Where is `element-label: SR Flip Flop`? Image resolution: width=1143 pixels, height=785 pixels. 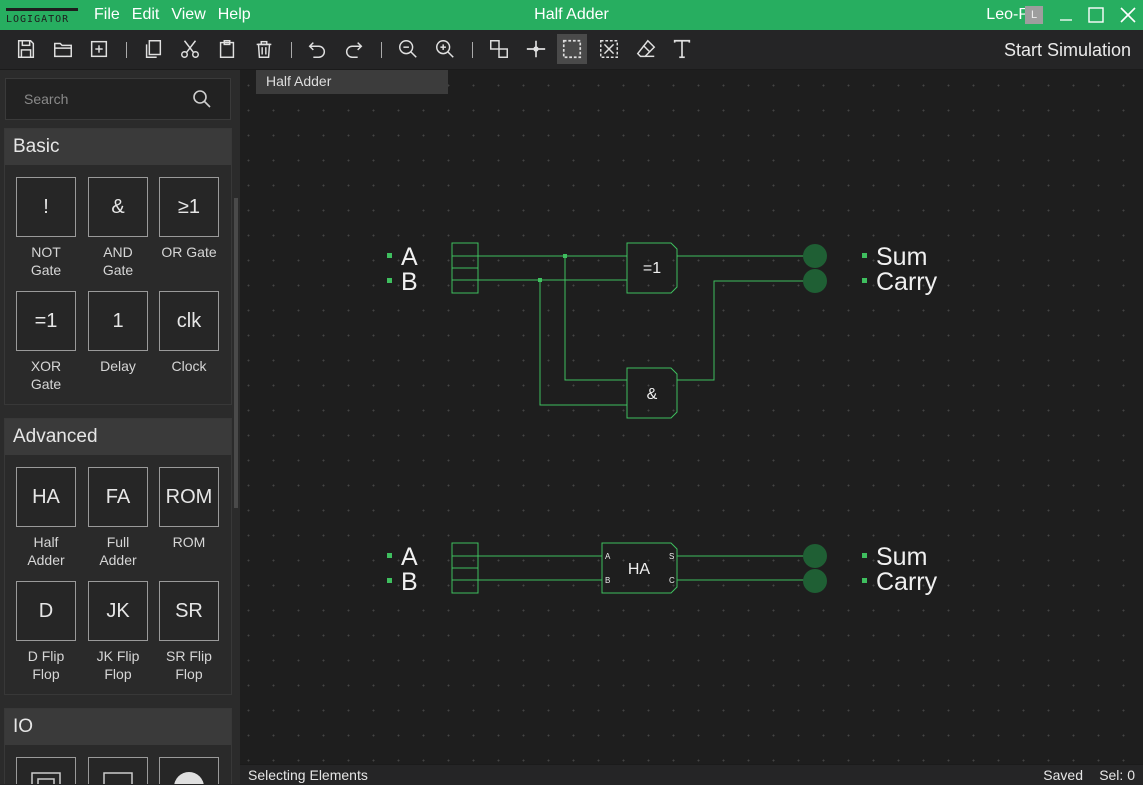 element-label: SR Flip Flop is located at coordinates (189, 665).